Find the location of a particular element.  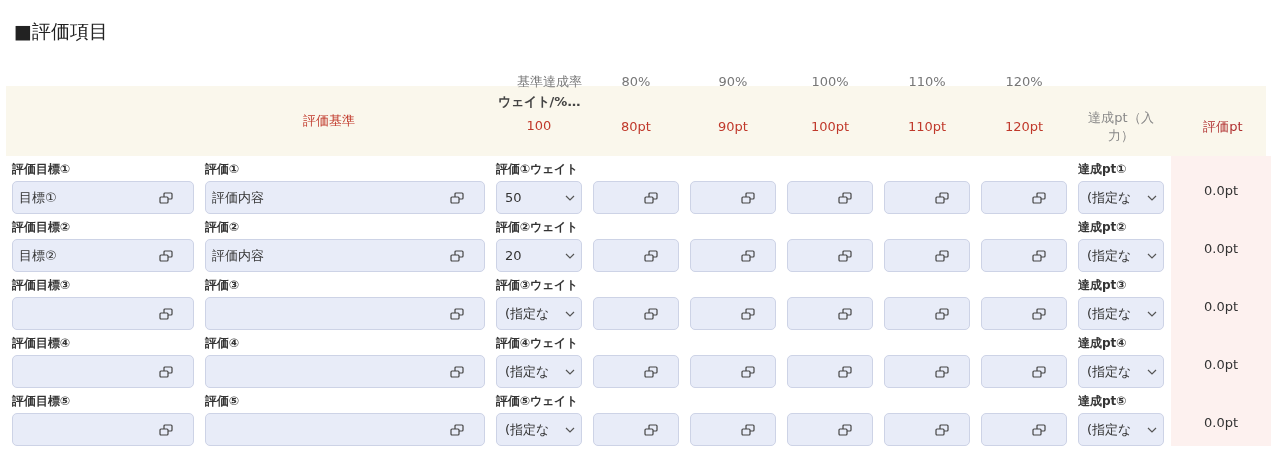

column-header: 評価pt is located at coordinates (1223, 127).